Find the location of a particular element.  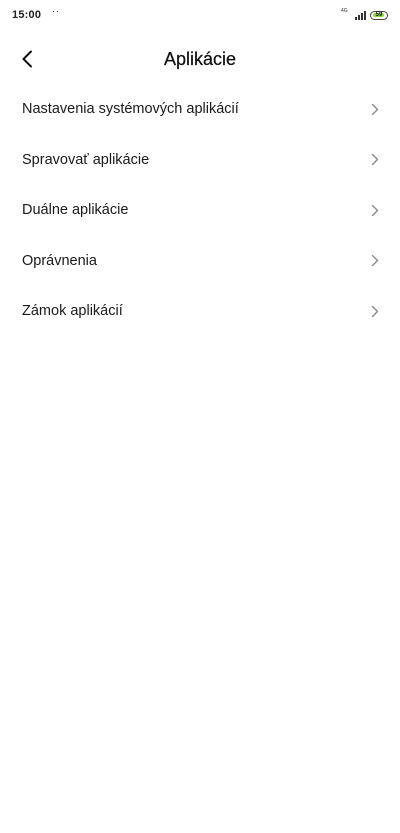

network-type-icon: 4G is located at coordinates (346, 15).